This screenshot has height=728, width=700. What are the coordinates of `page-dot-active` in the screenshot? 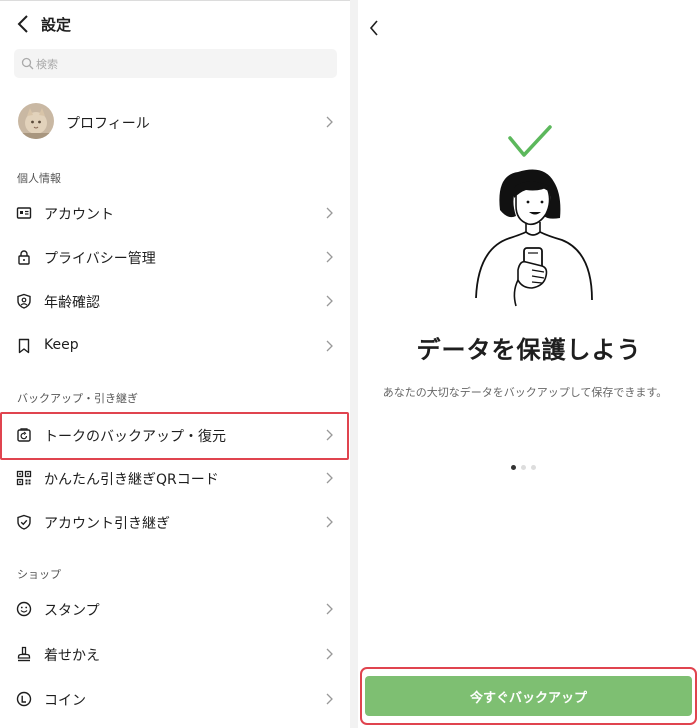 It's located at (513, 467).